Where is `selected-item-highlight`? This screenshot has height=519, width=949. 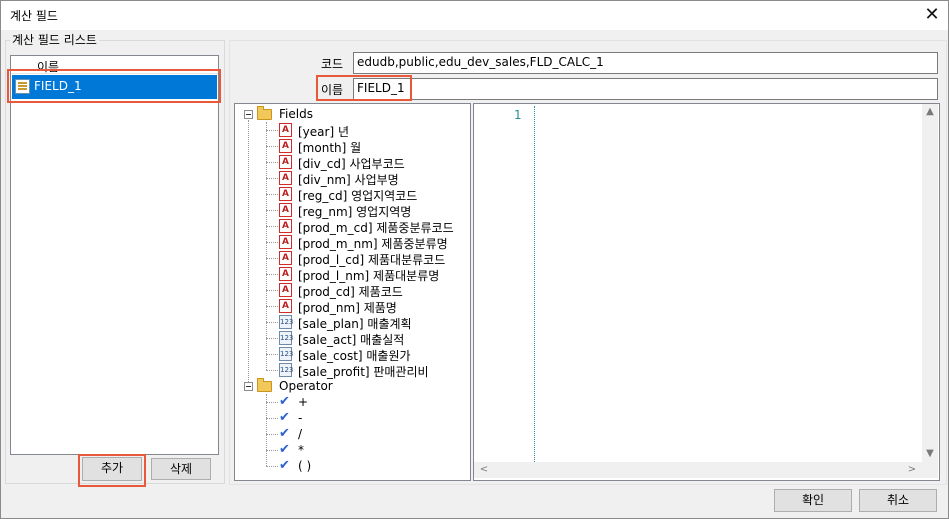 selected-item-highlight is located at coordinates (114, 86).